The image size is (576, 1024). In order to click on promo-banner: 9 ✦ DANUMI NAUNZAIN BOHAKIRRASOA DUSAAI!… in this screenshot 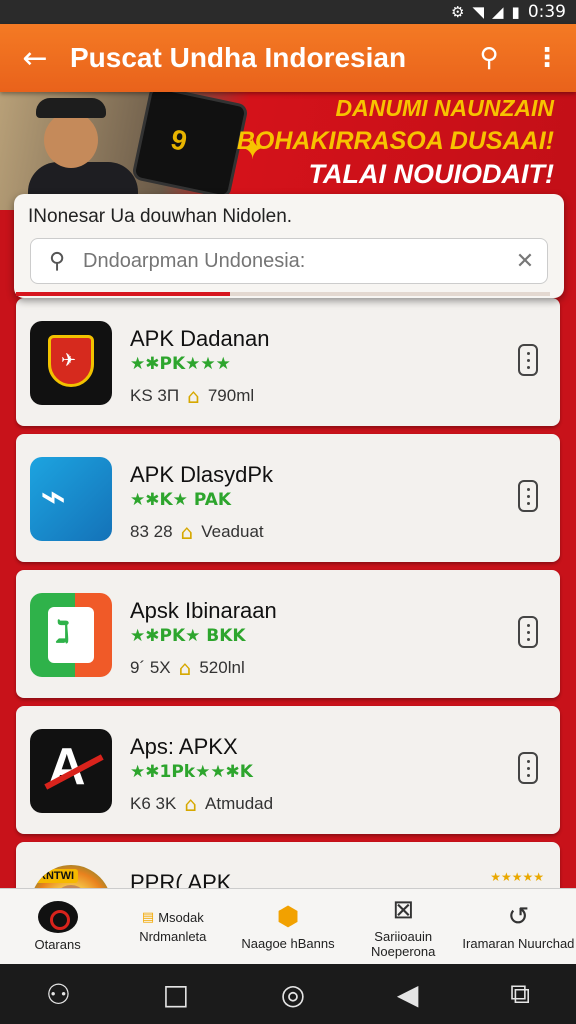, I will do `click(288, 151)`.